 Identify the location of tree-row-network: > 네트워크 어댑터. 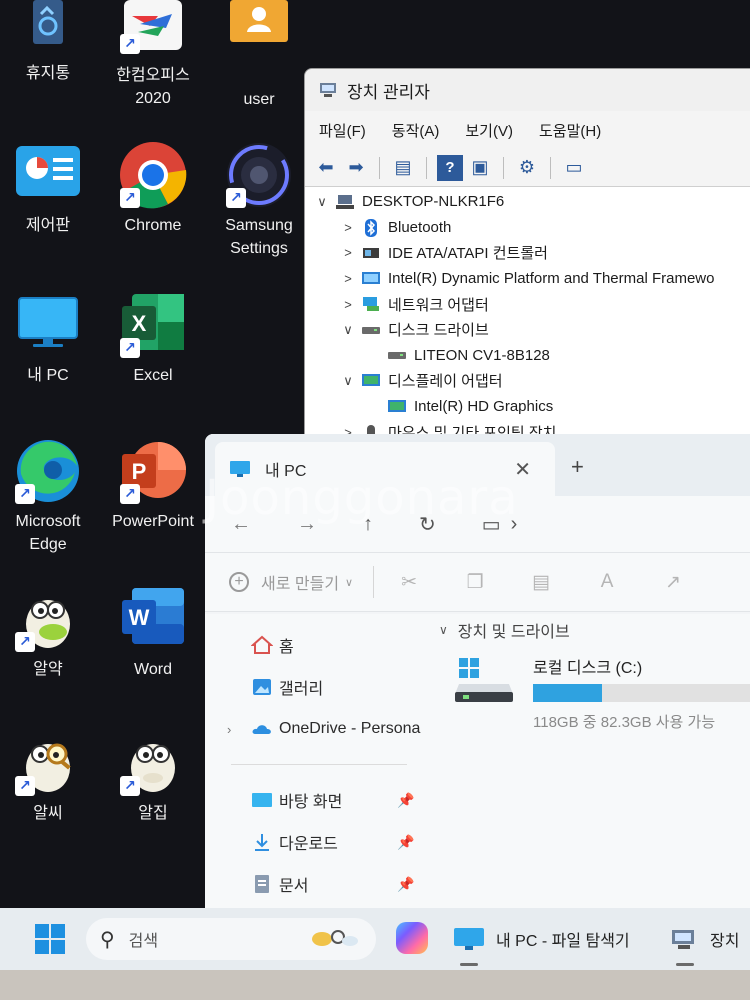
(527, 304).